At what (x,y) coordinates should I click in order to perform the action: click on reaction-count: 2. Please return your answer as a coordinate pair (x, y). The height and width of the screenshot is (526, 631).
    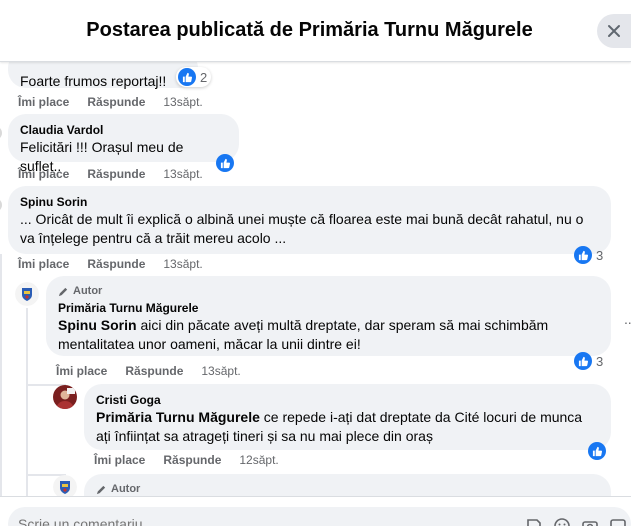
    Looking at the image, I should click on (194, 77).